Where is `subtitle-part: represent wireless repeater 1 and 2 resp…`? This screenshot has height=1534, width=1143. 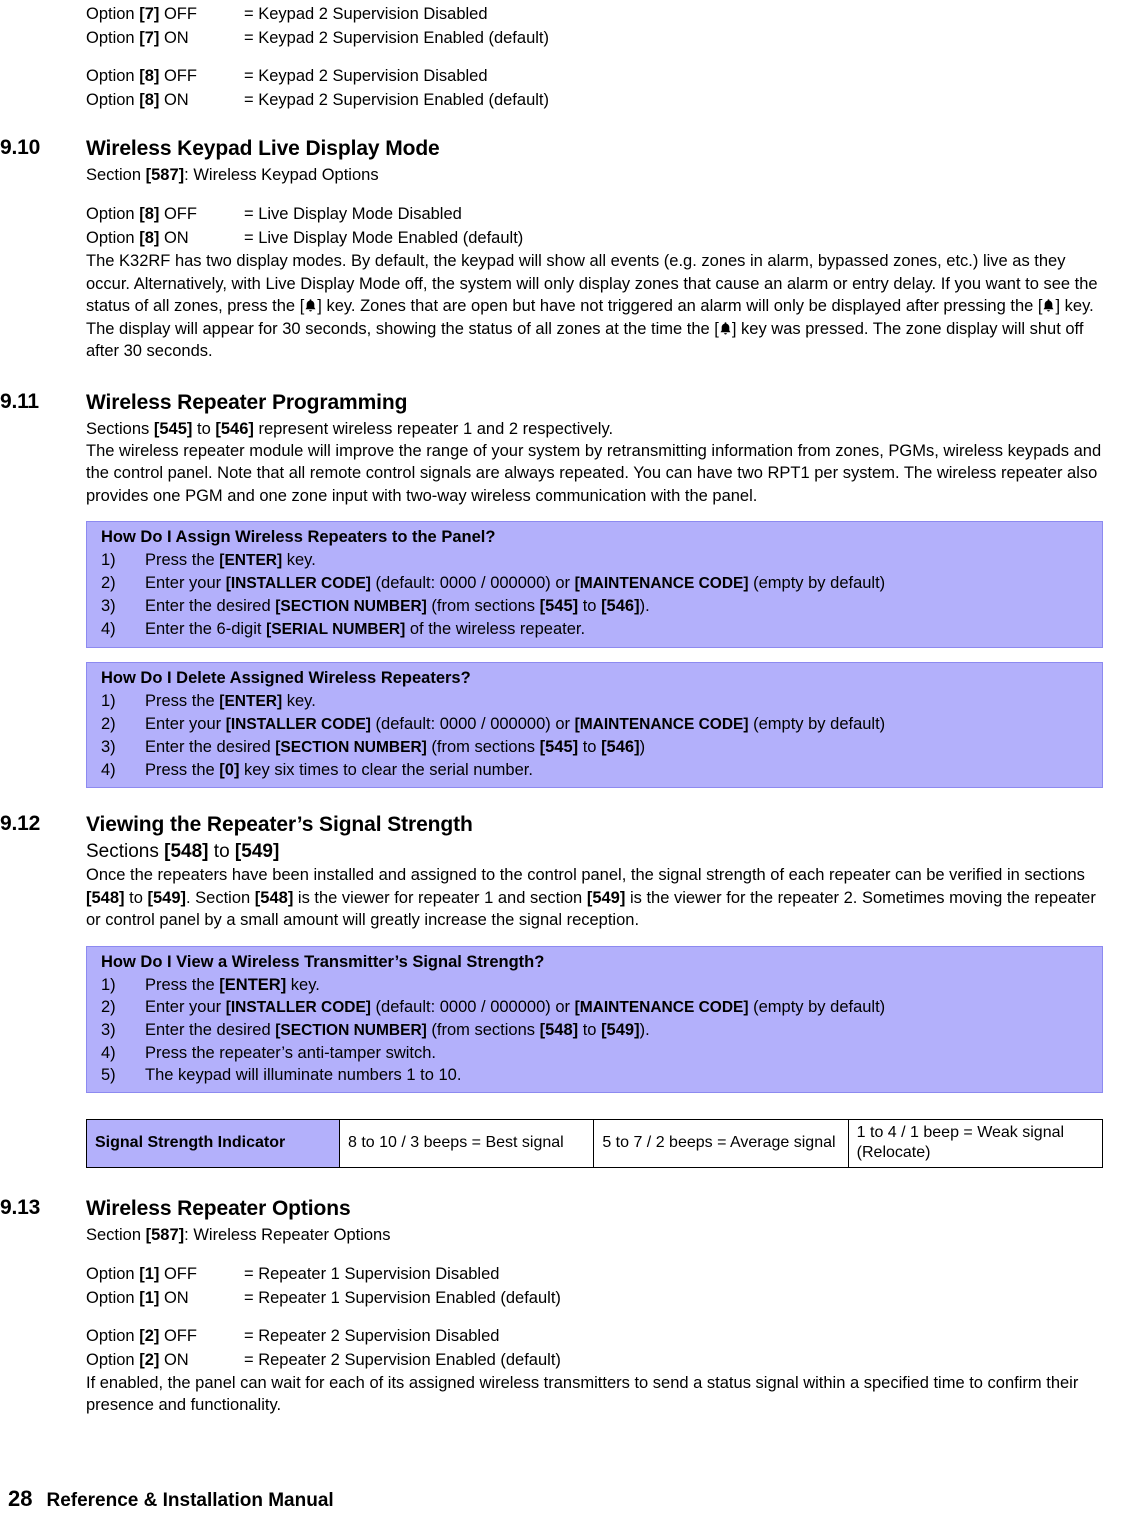
subtitle-part: represent wireless repeater 1 and 2 resp… is located at coordinates (433, 428).